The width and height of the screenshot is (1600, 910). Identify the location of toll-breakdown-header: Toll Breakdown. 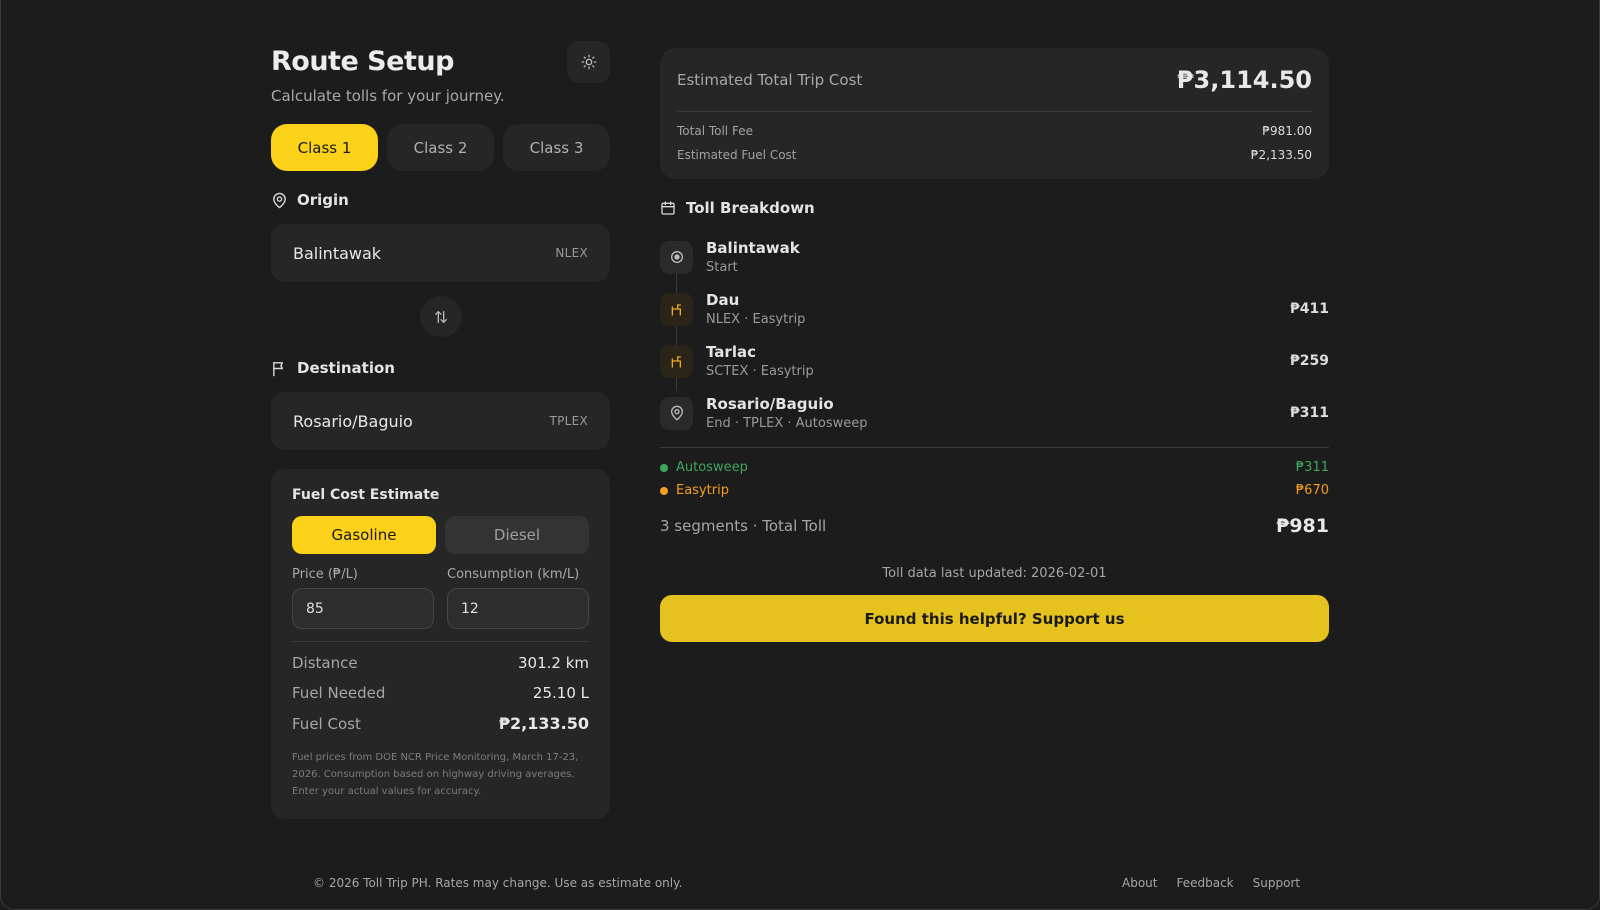
(994, 208).